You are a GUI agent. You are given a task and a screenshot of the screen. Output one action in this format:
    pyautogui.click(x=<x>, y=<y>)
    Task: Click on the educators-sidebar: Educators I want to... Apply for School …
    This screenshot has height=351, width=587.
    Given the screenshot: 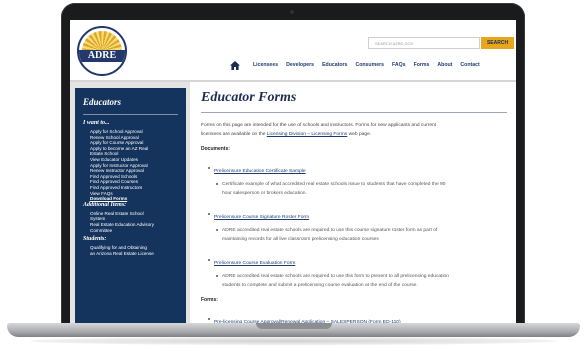 What is the action you would take?
    pyautogui.click(x=130, y=211)
    